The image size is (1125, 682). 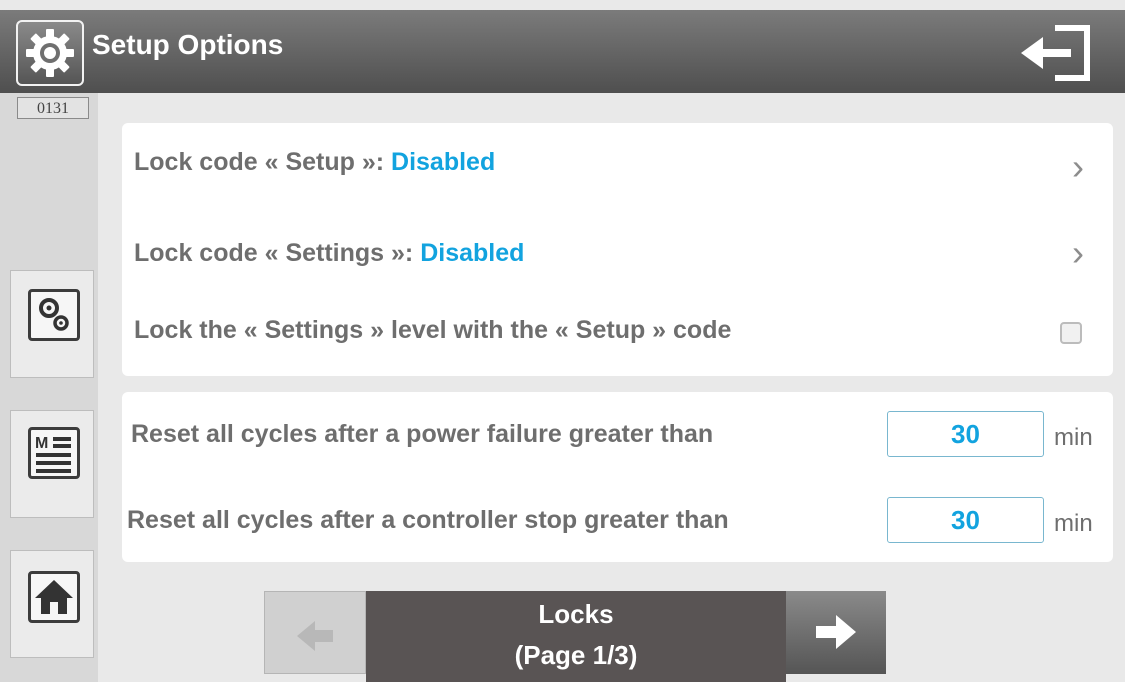 What do you see at coordinates (41, 443) in the screenshot?
I see `svg-text: M` at bounding box center [41, 443].